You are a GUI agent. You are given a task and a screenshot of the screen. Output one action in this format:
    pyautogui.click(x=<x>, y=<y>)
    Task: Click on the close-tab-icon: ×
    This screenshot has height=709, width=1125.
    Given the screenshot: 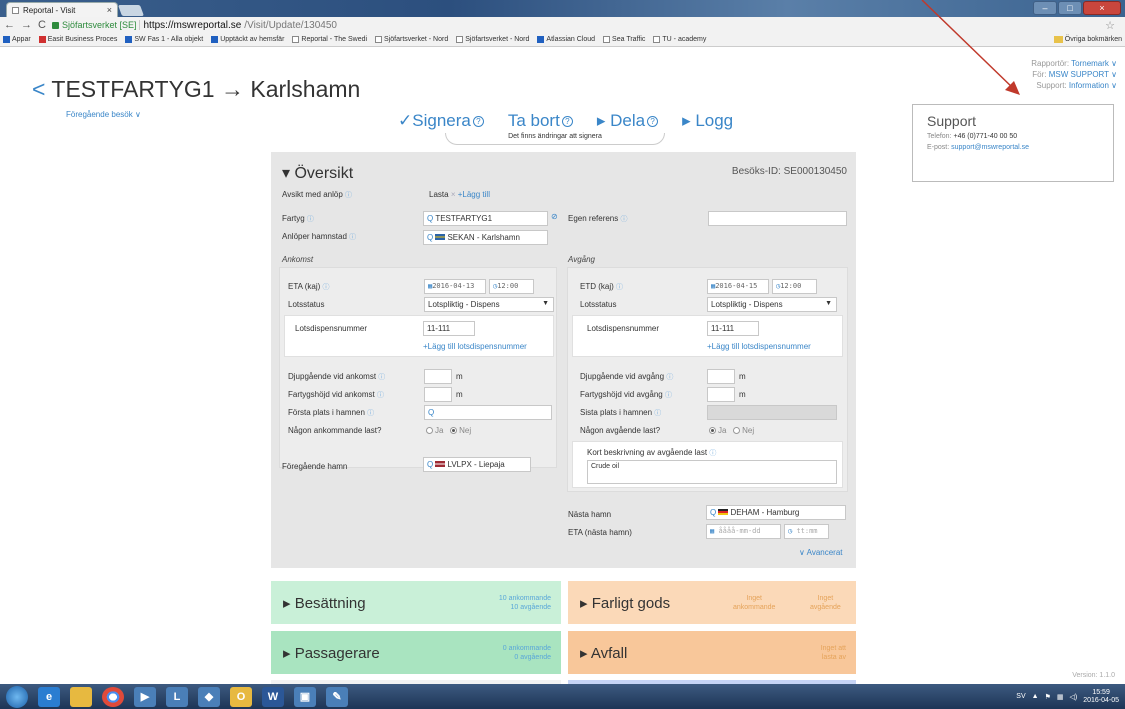 What is the action you would take?
    pyautogui.click(x=109, y=10)
    